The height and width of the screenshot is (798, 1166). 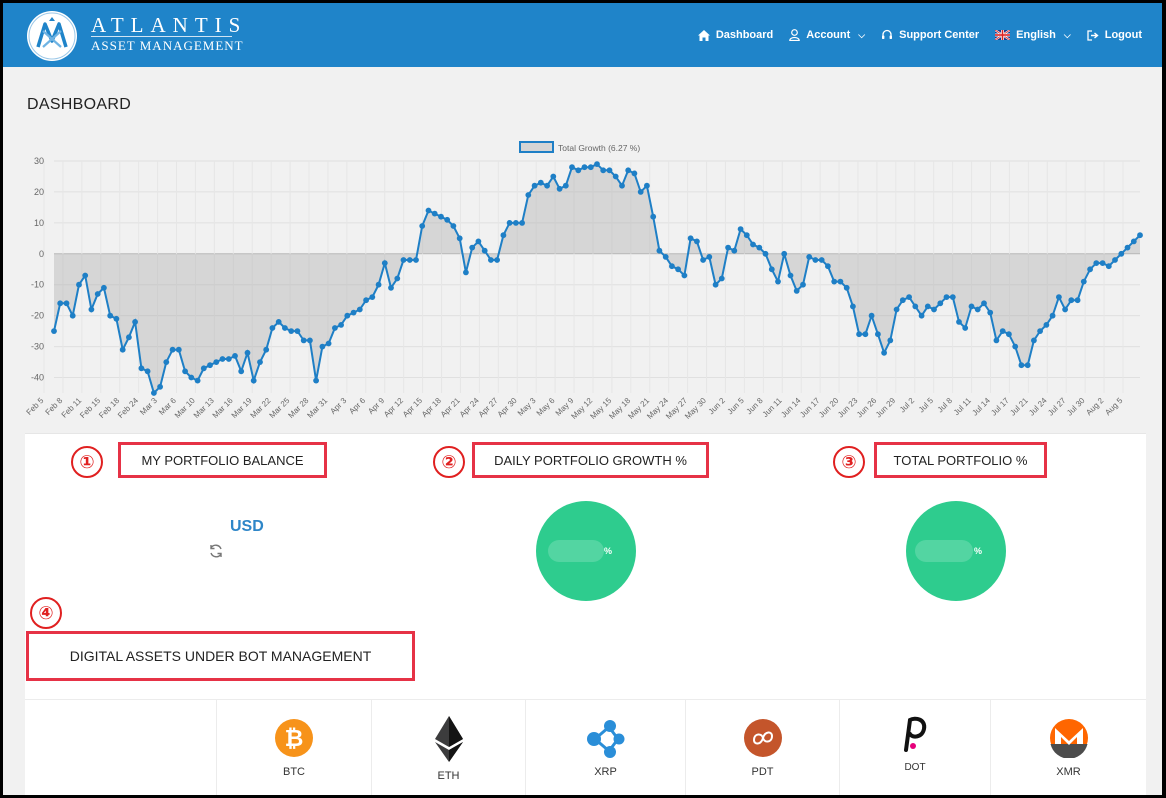 I want to click on nav-dashboard: Dashboard, so click(x=735, y=35).